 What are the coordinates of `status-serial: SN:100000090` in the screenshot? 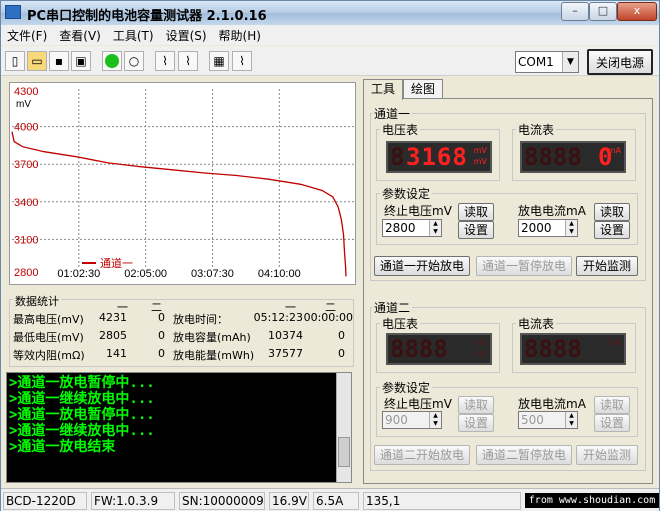 It's located at (222, 501).